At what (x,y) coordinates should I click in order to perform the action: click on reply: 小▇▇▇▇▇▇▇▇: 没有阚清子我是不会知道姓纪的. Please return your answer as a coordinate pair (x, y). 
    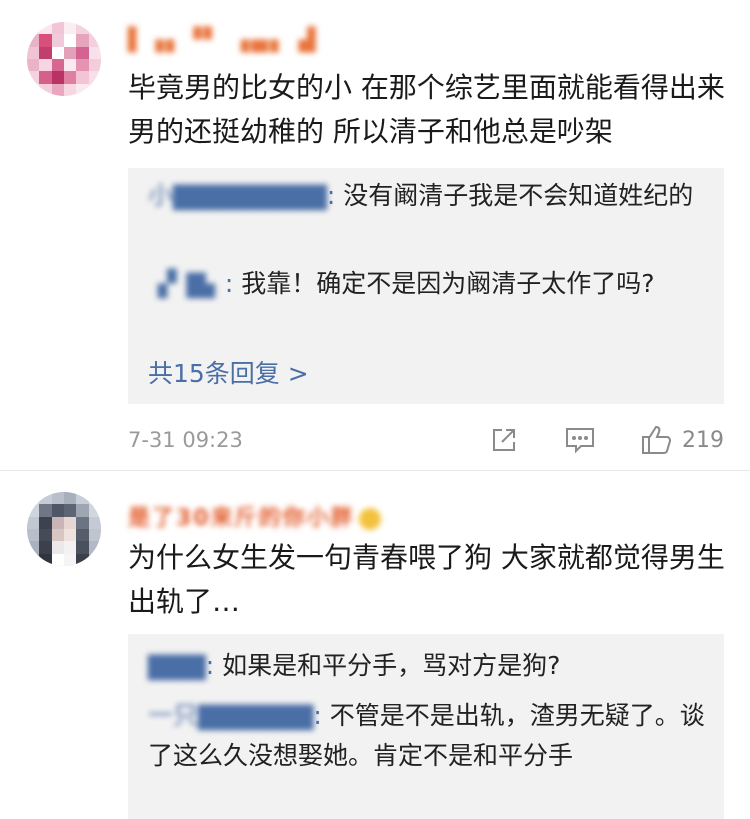
    Looking at the image, I should click on (428, 196).